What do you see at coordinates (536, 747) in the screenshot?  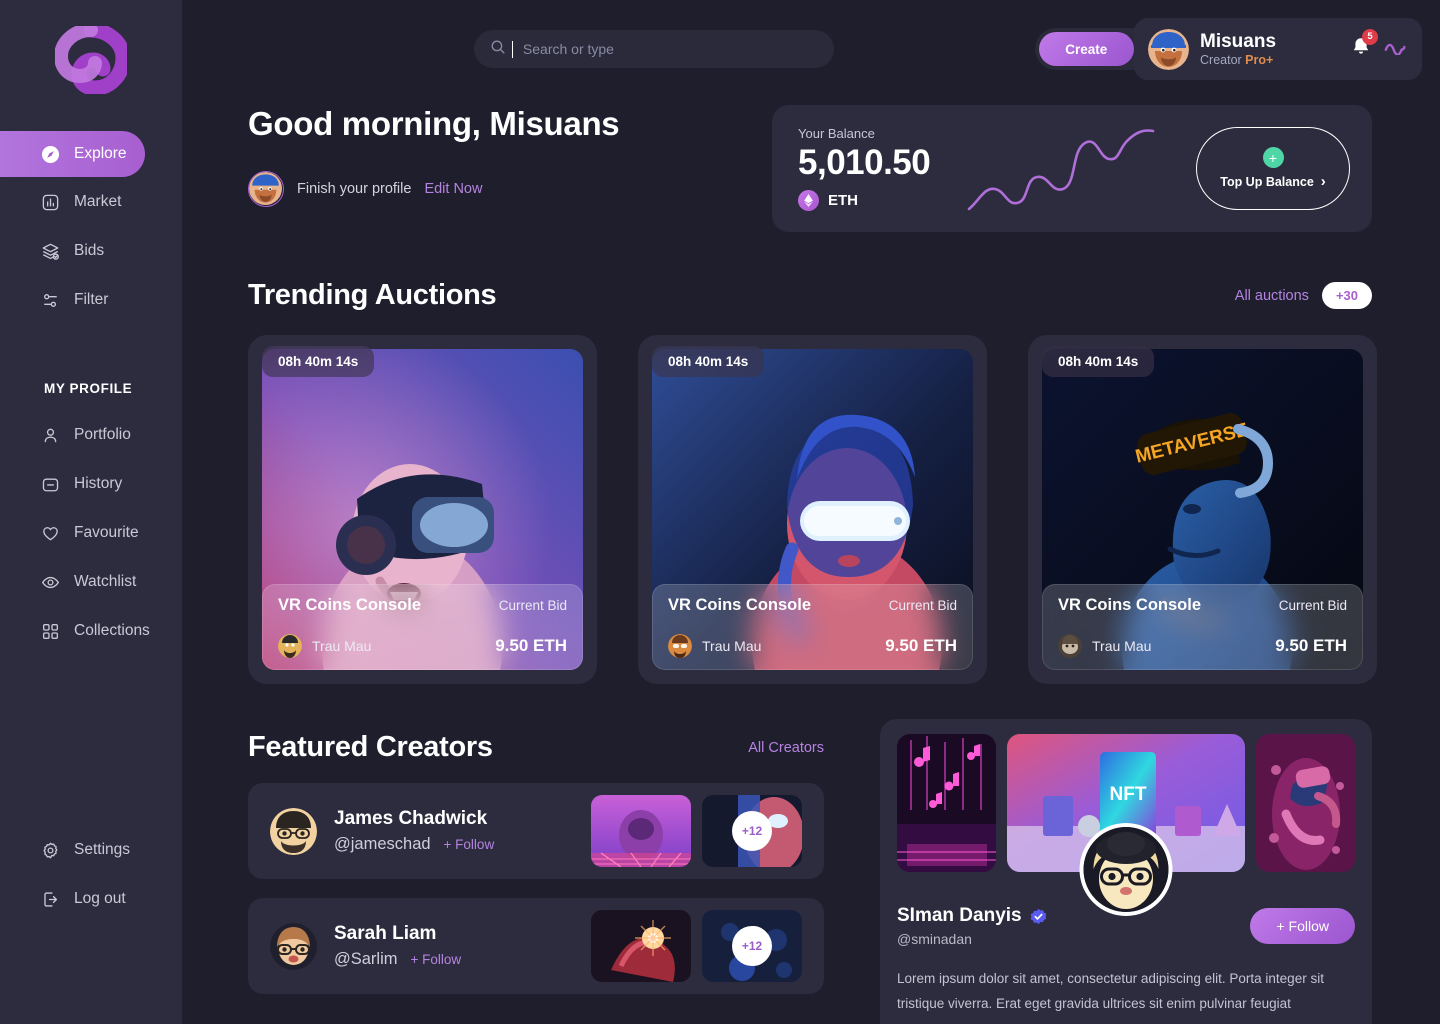 I see `featured-header: Featured Creators All Creators` at bounding box center [536, 747].